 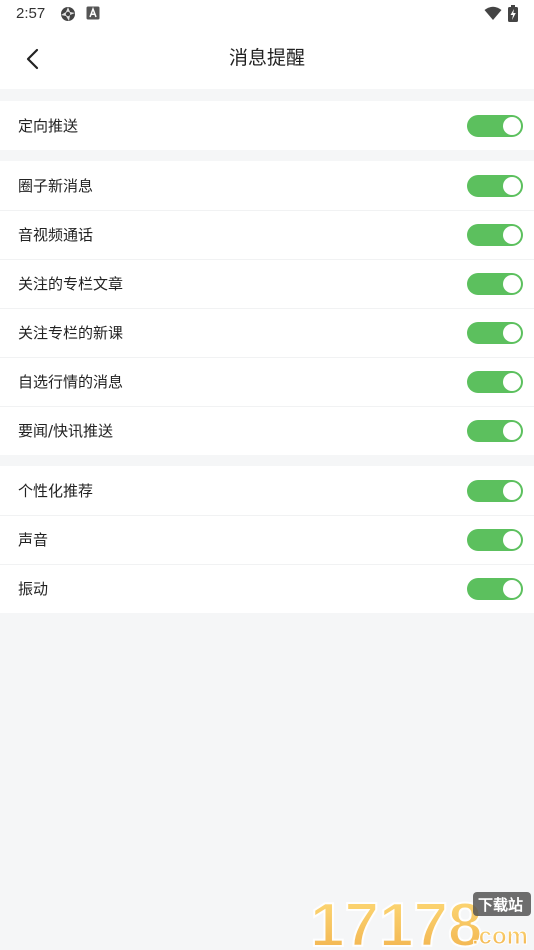 I want to click on watermark-number: 17178, so click(x=396, y=920).